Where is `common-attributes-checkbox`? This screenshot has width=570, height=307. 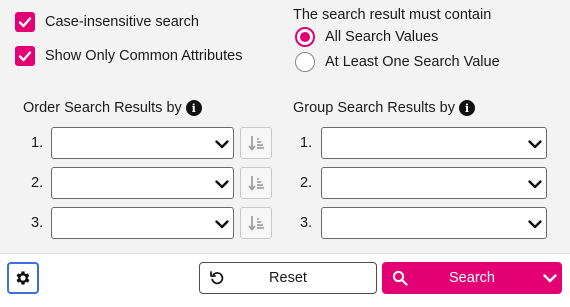 common-attributes-checkbox is located at coordinates (25, 56).